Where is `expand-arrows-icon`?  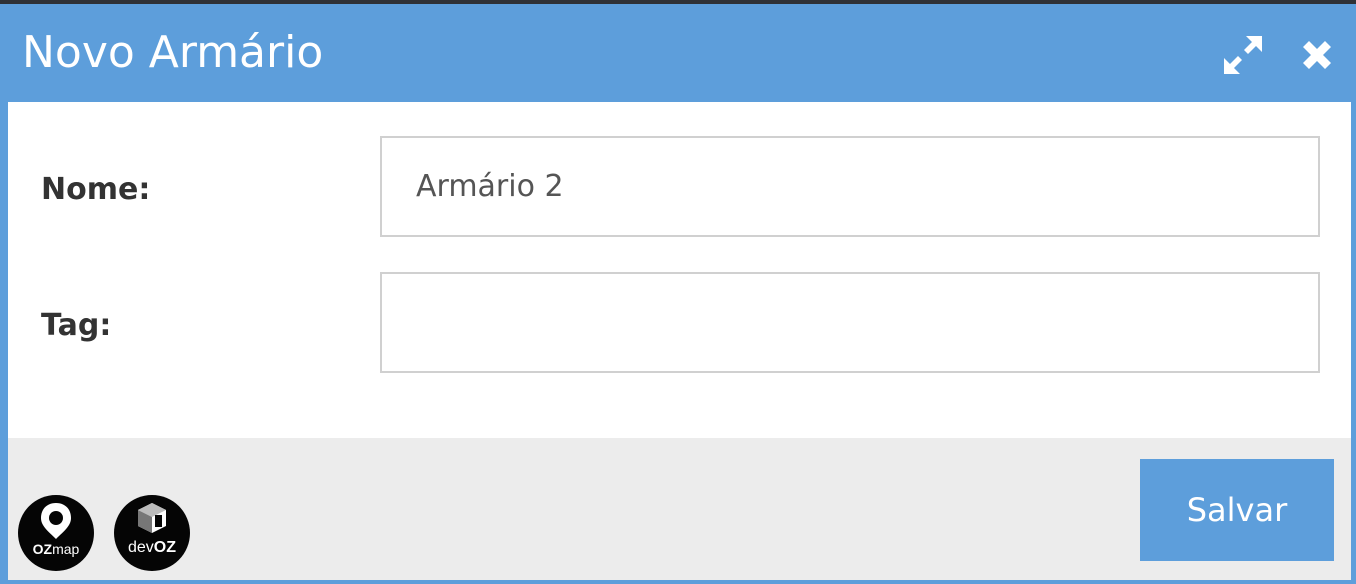 expand-arrows-icon is located at coordinates (1243, 55).